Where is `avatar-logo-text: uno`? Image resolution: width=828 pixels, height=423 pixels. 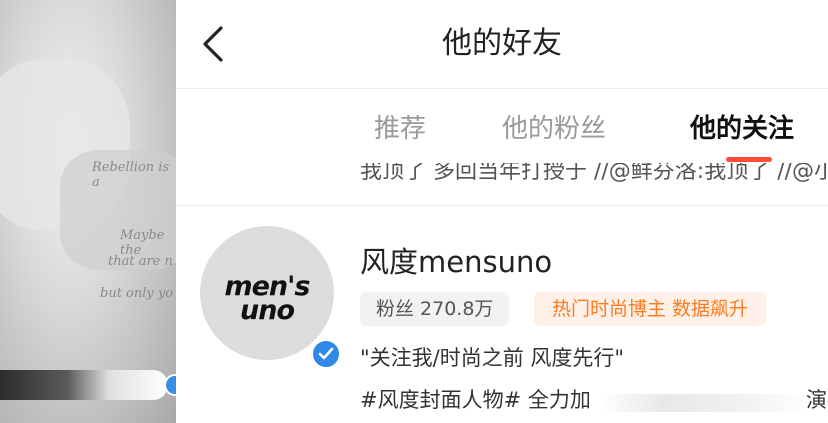
avatar-logo-text: uno is located at coordinates (267, 310).